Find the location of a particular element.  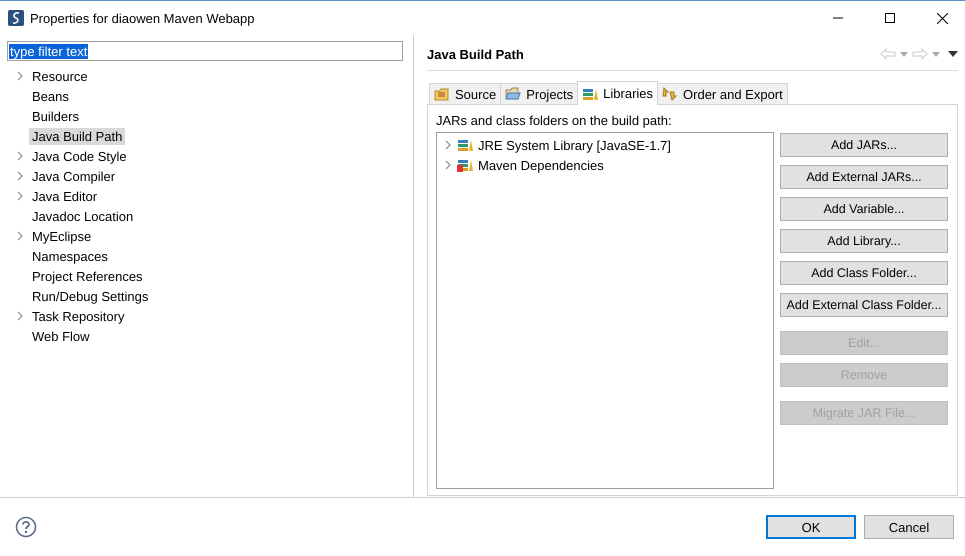

tab: Source is located at coordinates (465, 93).